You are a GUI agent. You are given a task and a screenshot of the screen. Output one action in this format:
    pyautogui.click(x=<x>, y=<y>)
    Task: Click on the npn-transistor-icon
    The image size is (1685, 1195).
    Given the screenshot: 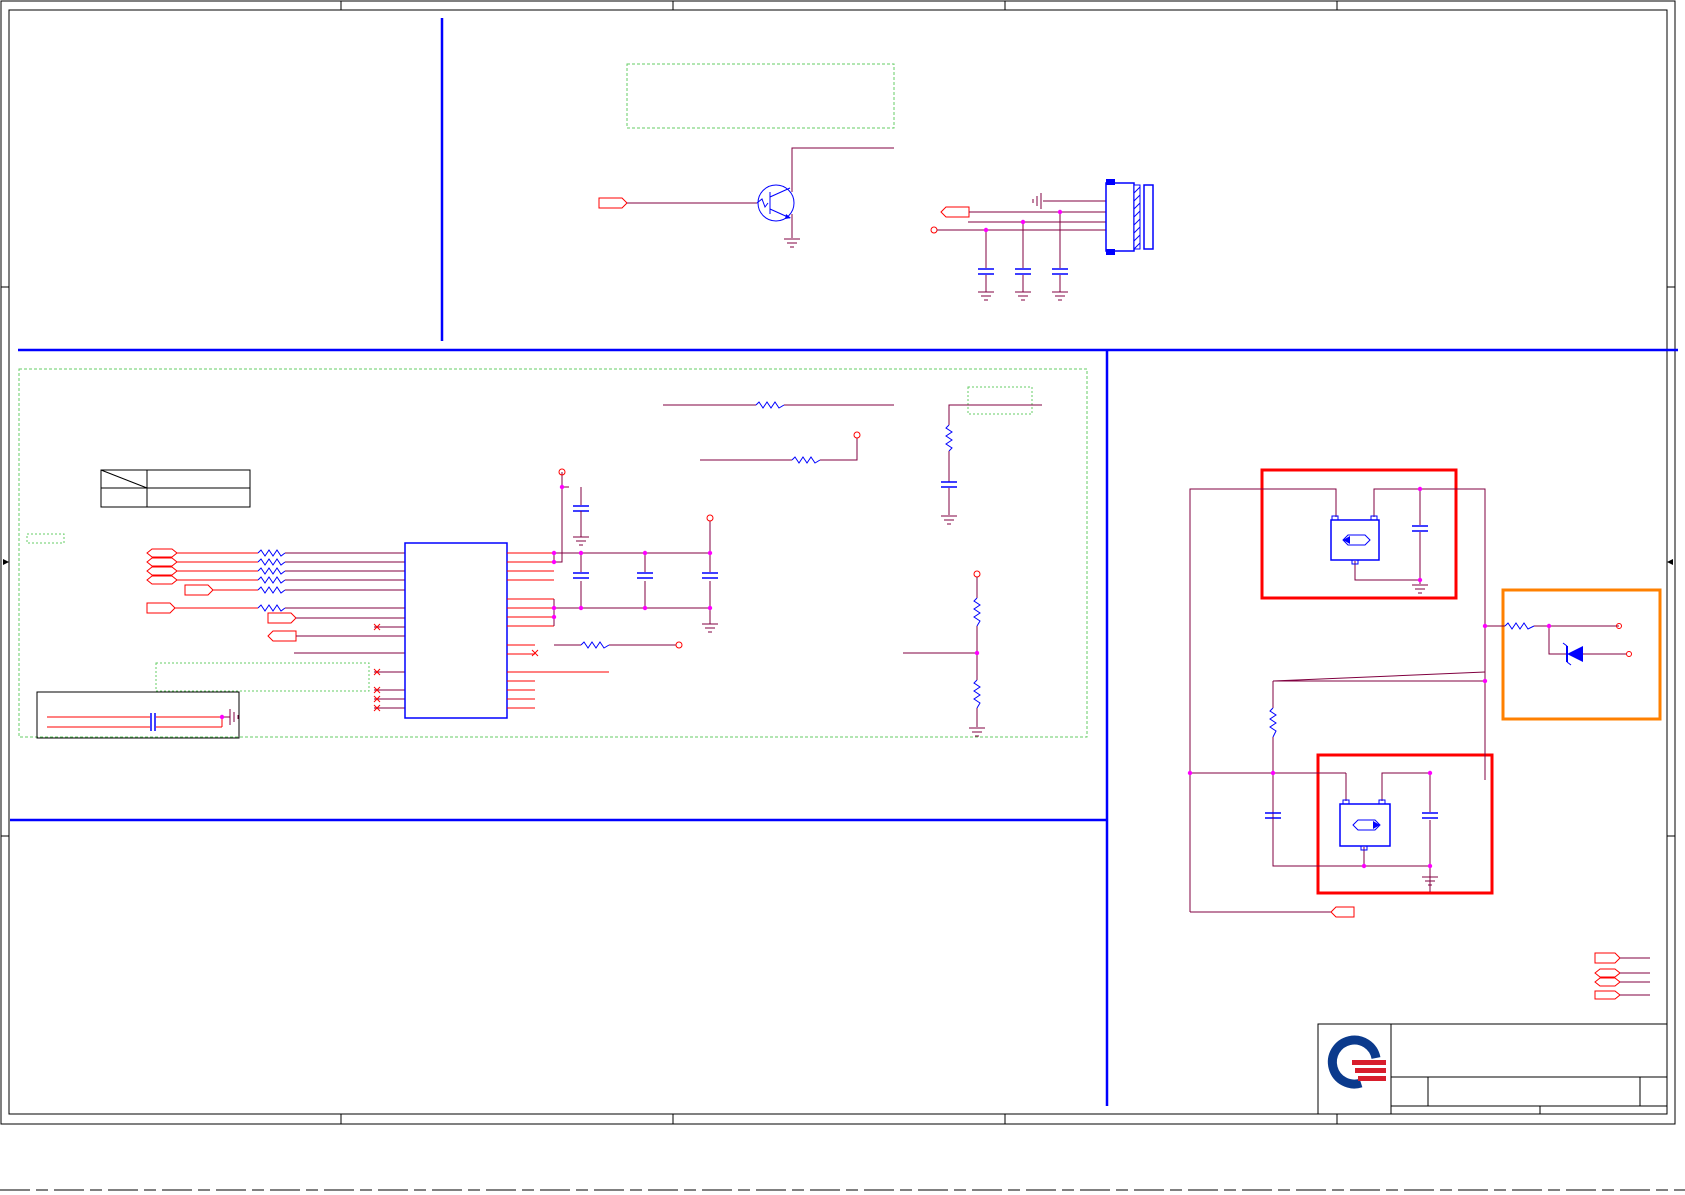 What is the action you would take?
    pyautogui.click(x=775, y=203)
    